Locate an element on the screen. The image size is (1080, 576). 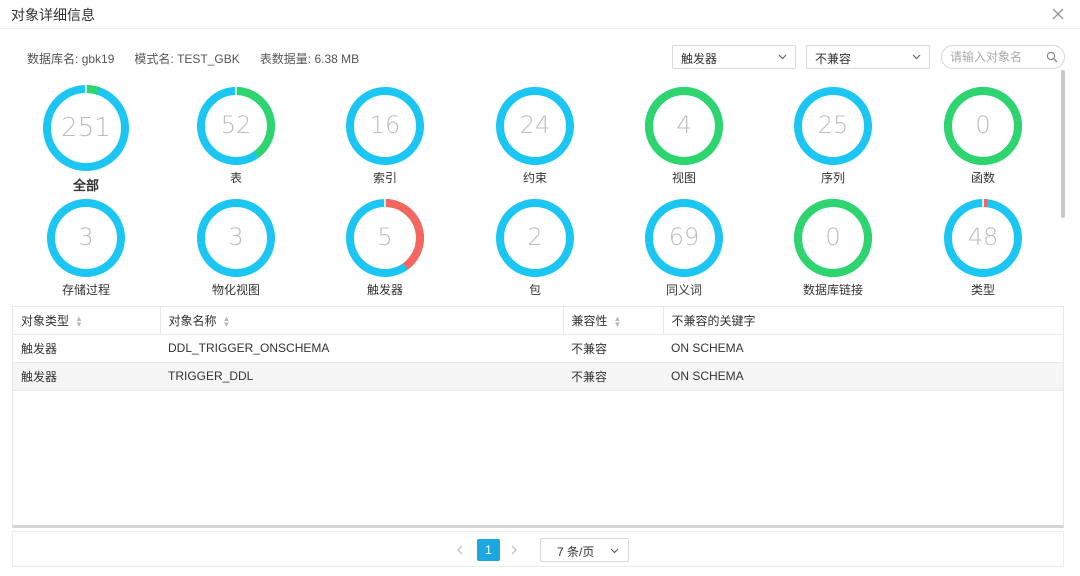
stat-label: 表 is located at coordinates (235, 178).